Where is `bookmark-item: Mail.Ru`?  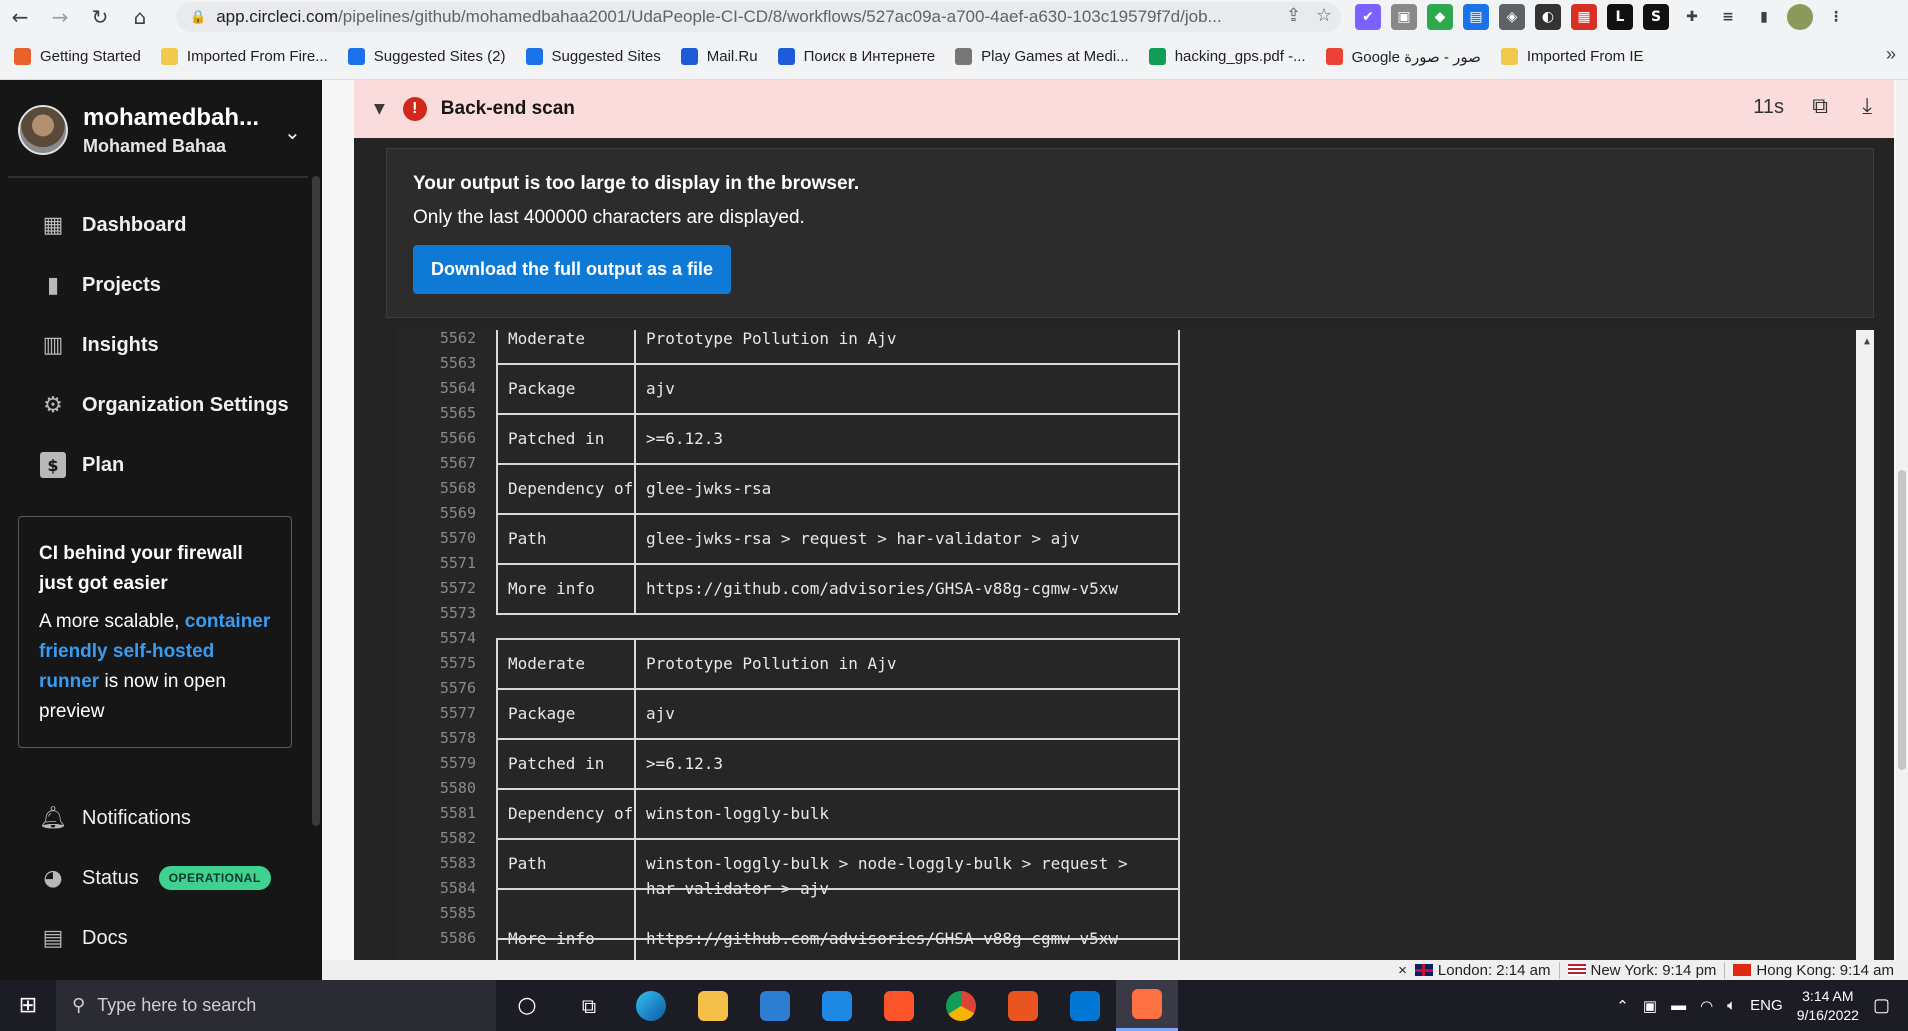 bookmark-item: Mail.Ru is located at coordinates (719, 56).